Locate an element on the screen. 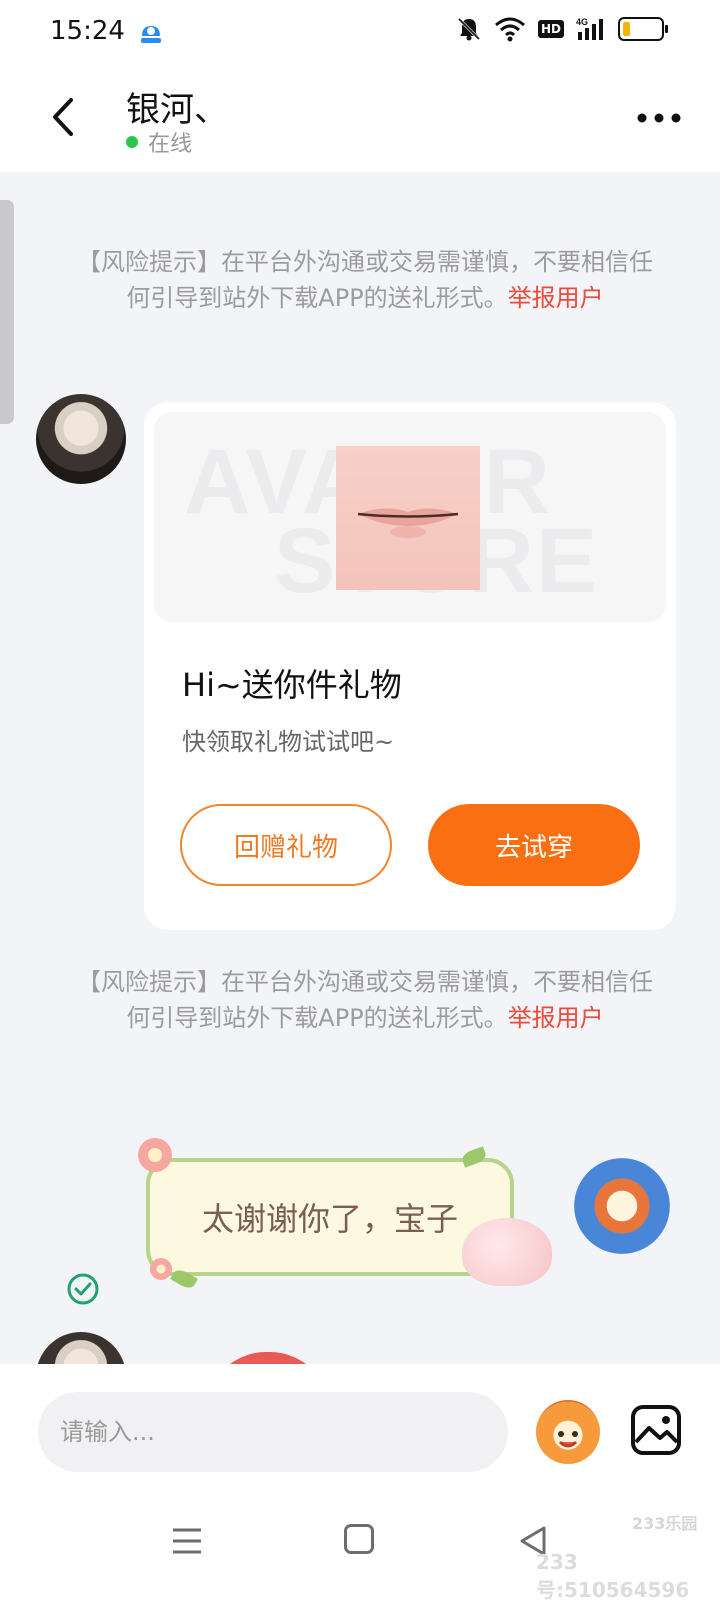 This screenshot has height=1600, width=720. check-circle-icon is located at coordinates (83, 1289).